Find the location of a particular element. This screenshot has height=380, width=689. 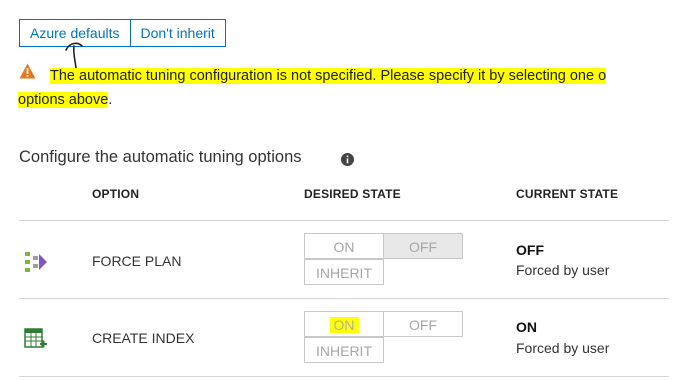

create-index-off-button: OFF is located at coordinates (423, 324).